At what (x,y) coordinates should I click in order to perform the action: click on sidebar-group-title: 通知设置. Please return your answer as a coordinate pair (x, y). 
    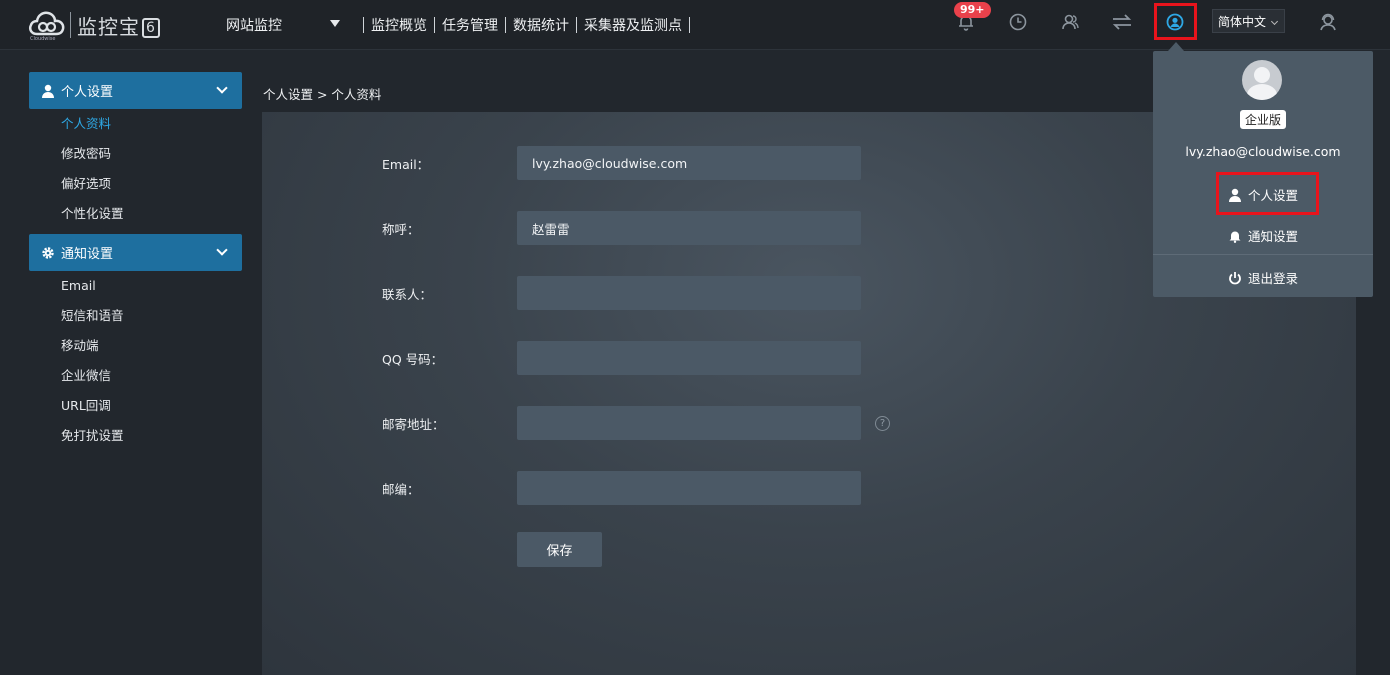
    Looking at the image, I should click on (87, 254).